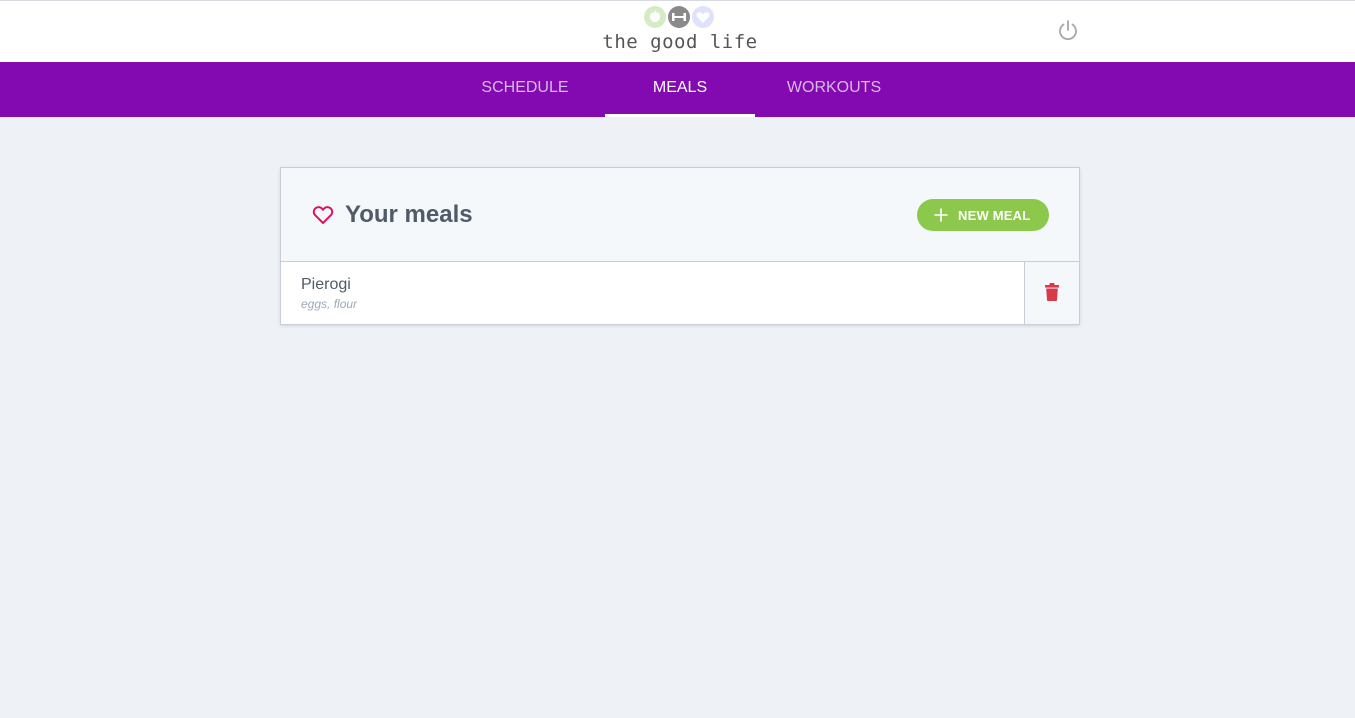  I want to click on trash-icon, so click(1052, 292).